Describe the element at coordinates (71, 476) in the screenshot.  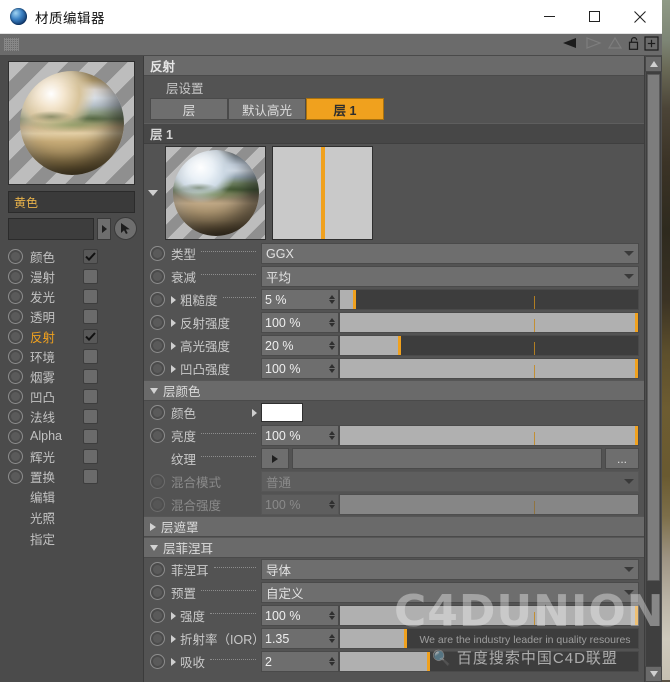
I see `channel-item-11: 置换` at that location.